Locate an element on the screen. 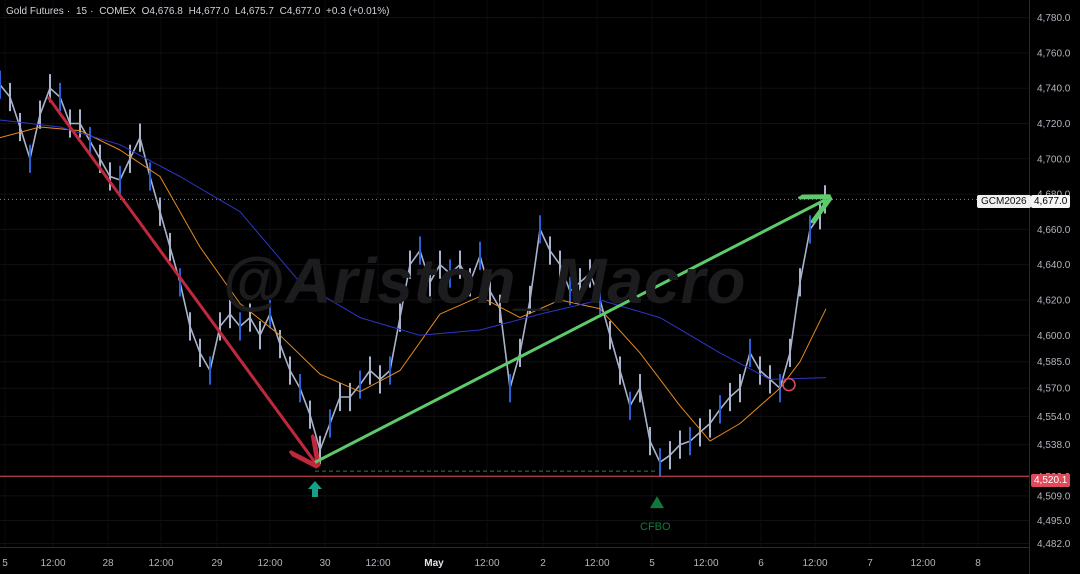 This screenshot has width=1080, height=574. symbol-name: Gold Futures is located at coordinates (35, 11).